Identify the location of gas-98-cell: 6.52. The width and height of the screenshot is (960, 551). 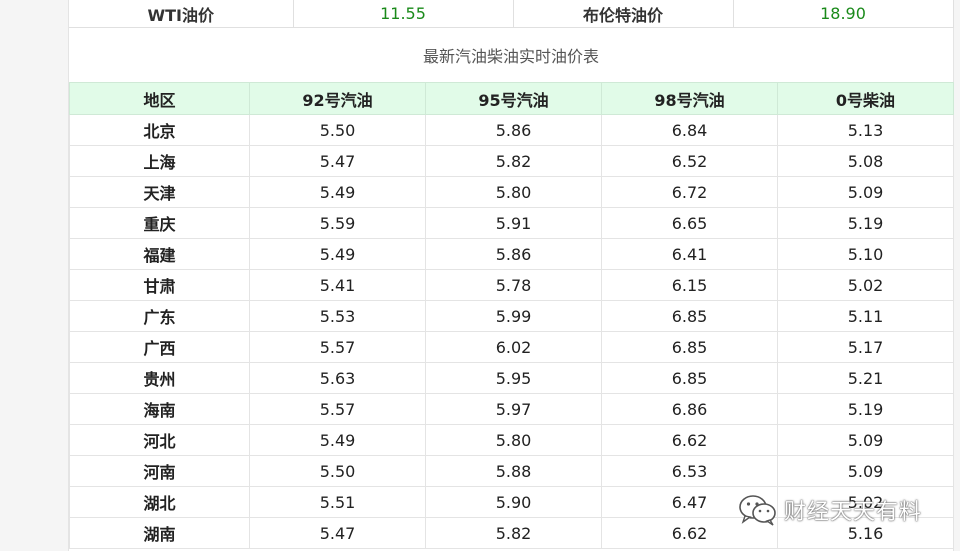
(689, 161).